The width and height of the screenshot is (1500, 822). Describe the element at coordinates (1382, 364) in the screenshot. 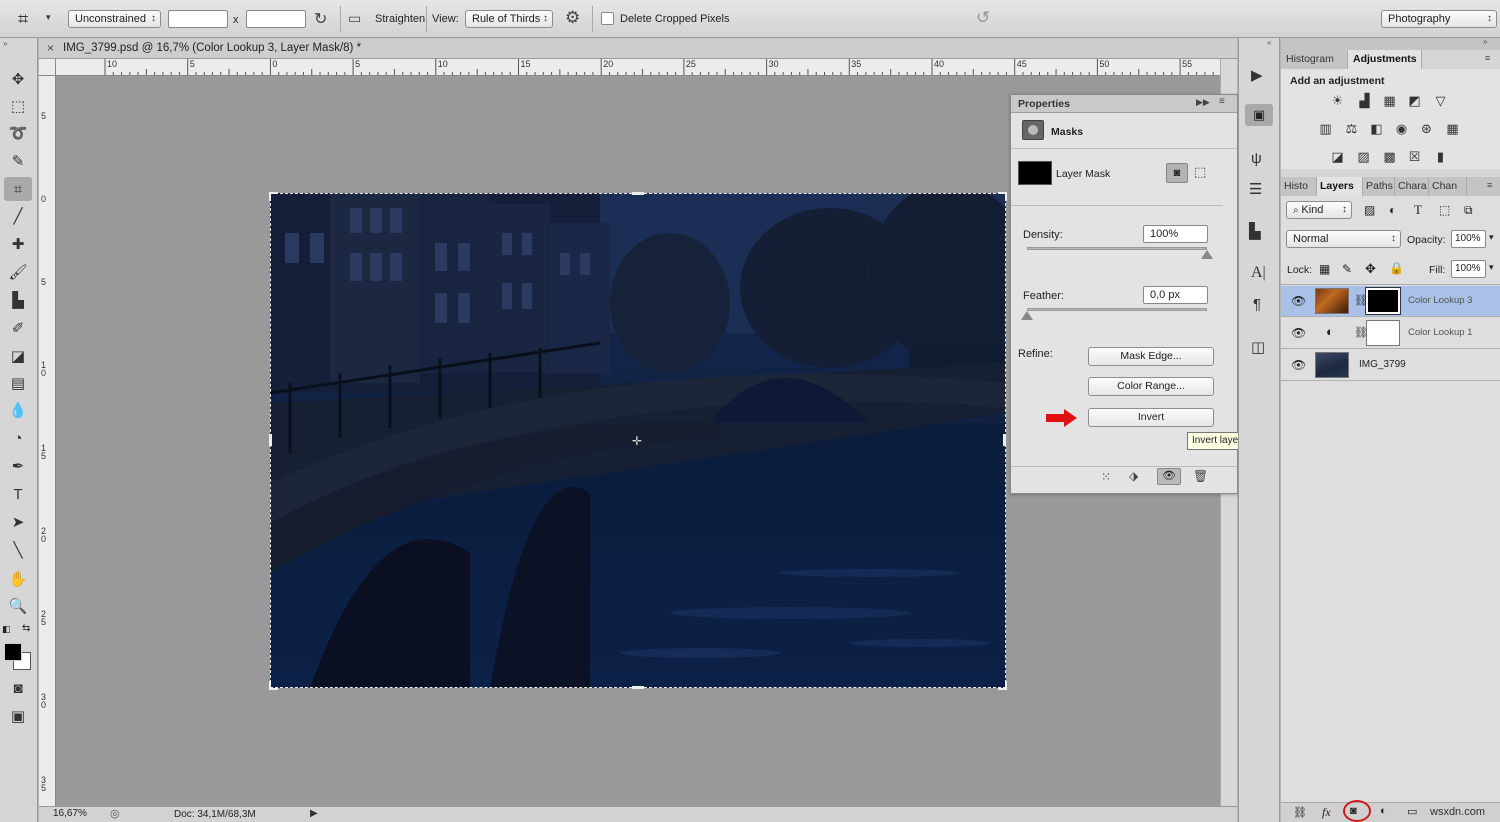

I see `layer-name: IMG_3799` at that location.